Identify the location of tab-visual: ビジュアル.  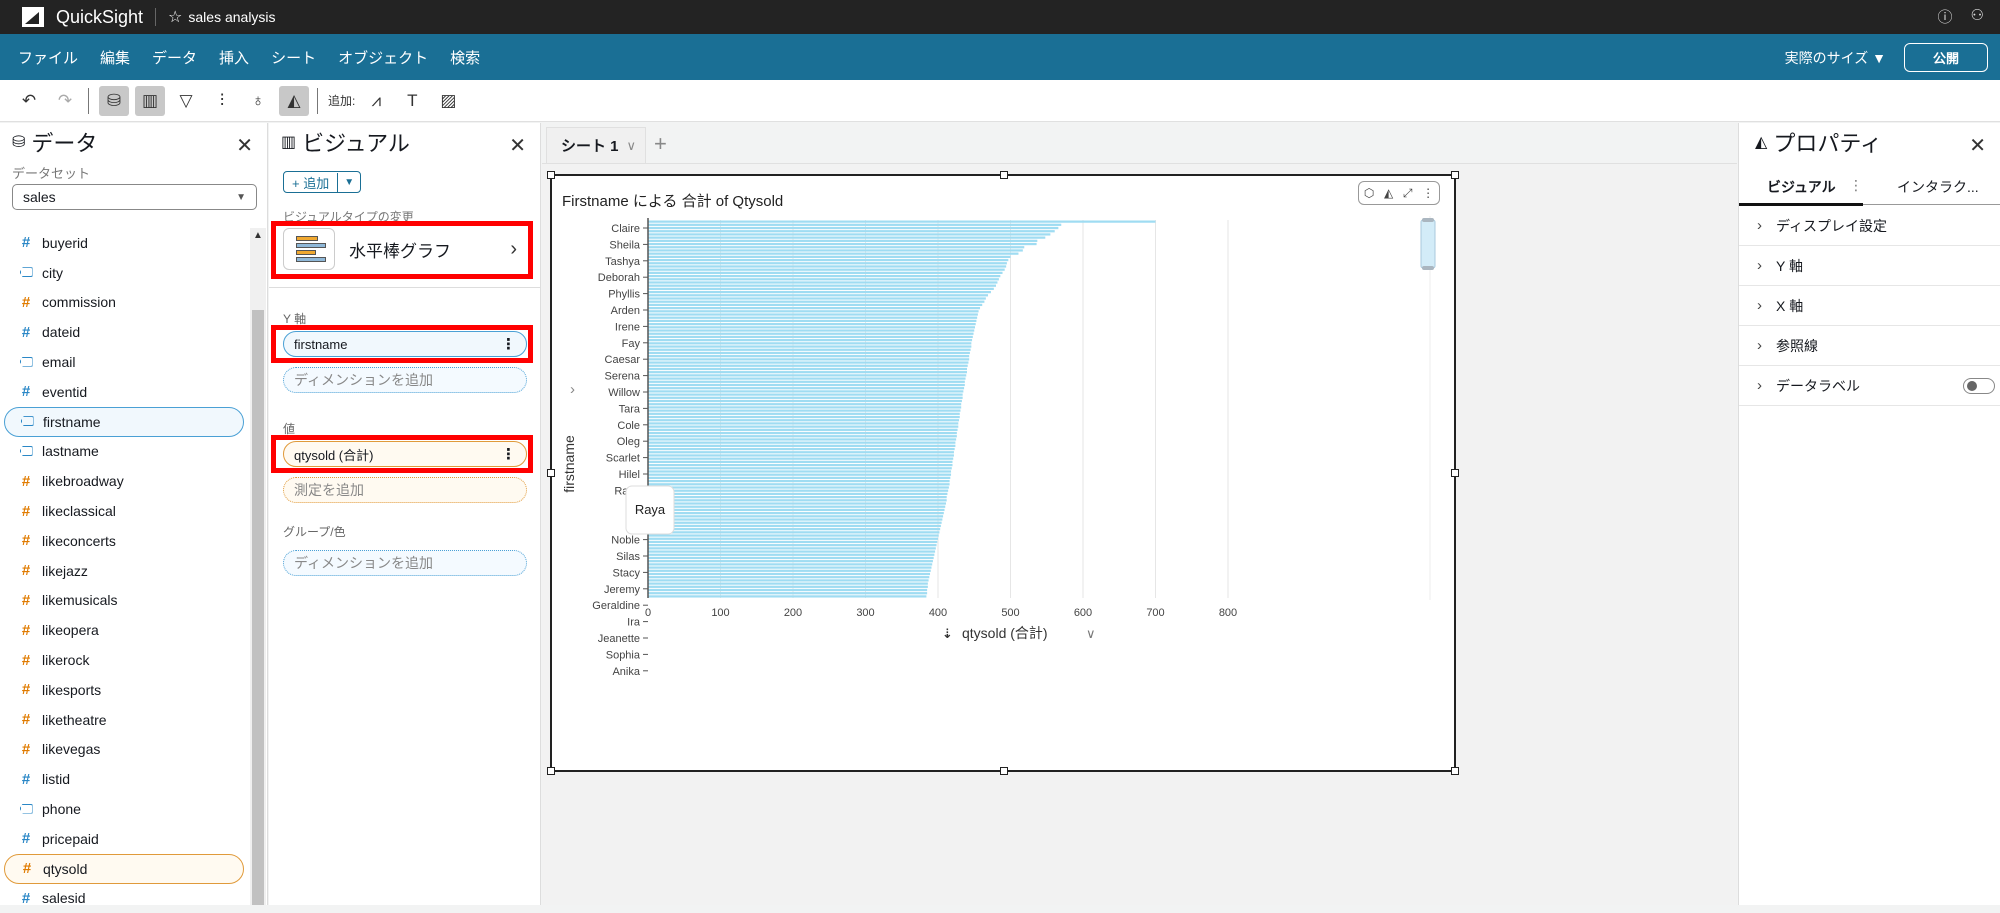
(1801, 187).